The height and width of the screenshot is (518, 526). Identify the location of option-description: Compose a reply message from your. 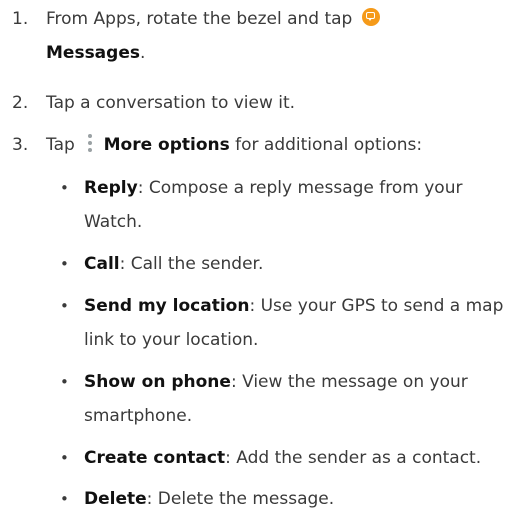
(303, 188).